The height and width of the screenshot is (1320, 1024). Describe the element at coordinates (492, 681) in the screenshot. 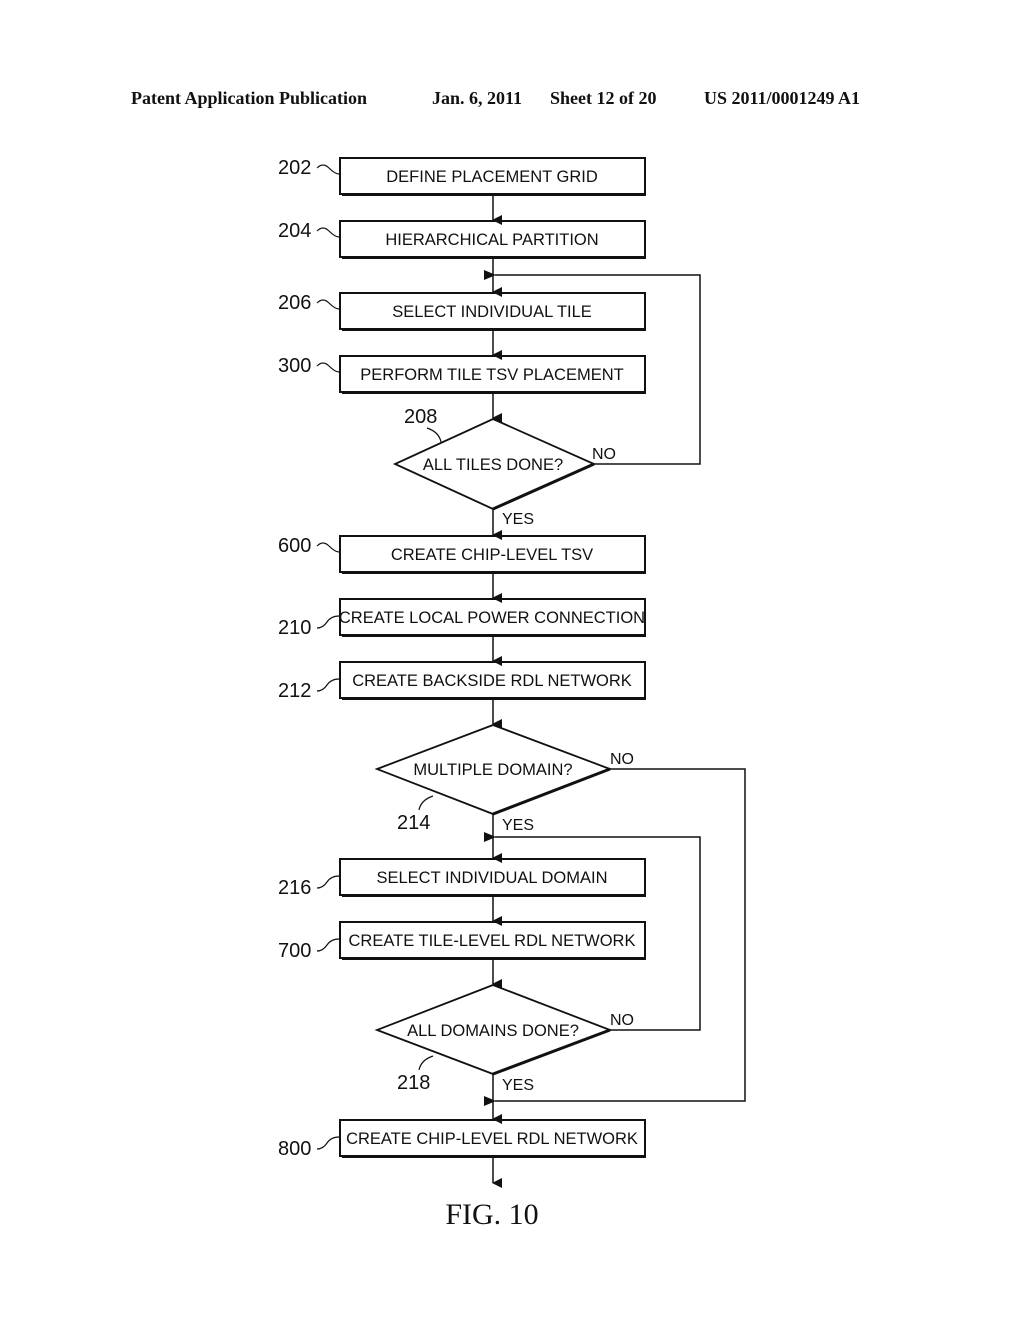

I see `step-text: CREATE BACKSIDE RDL NETWORK` at that location.